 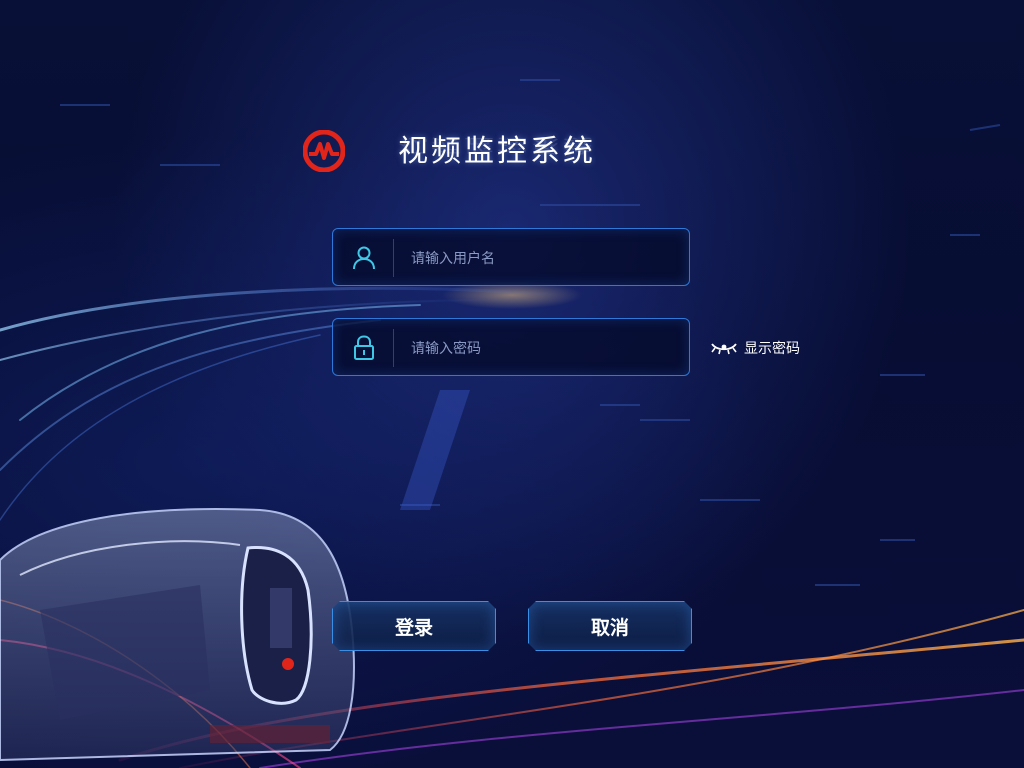 I want to click on cancel-button: 取消, so click(x=610, y=626).